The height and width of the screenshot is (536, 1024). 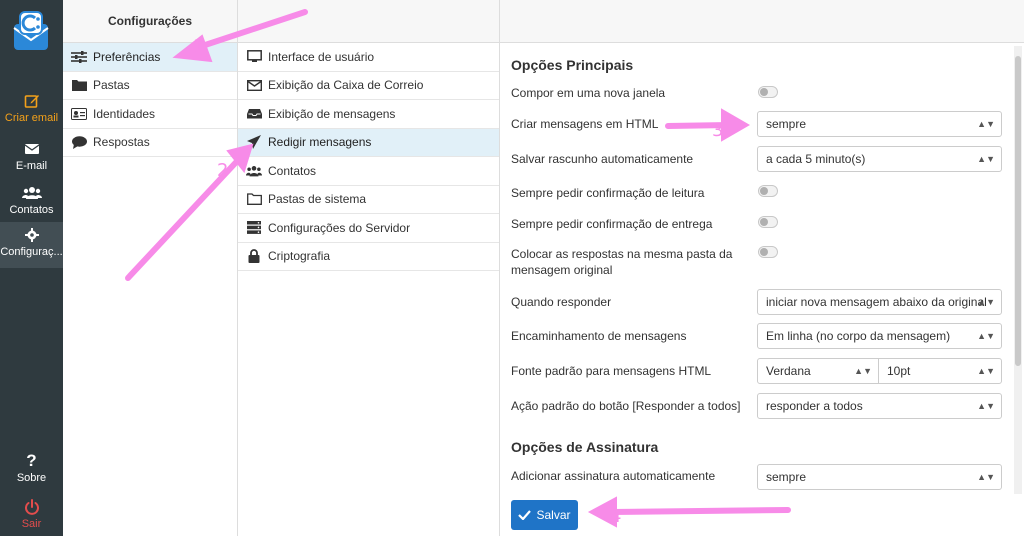 I want to click on contacts-button: Contatos, so click(x=31, y=202).